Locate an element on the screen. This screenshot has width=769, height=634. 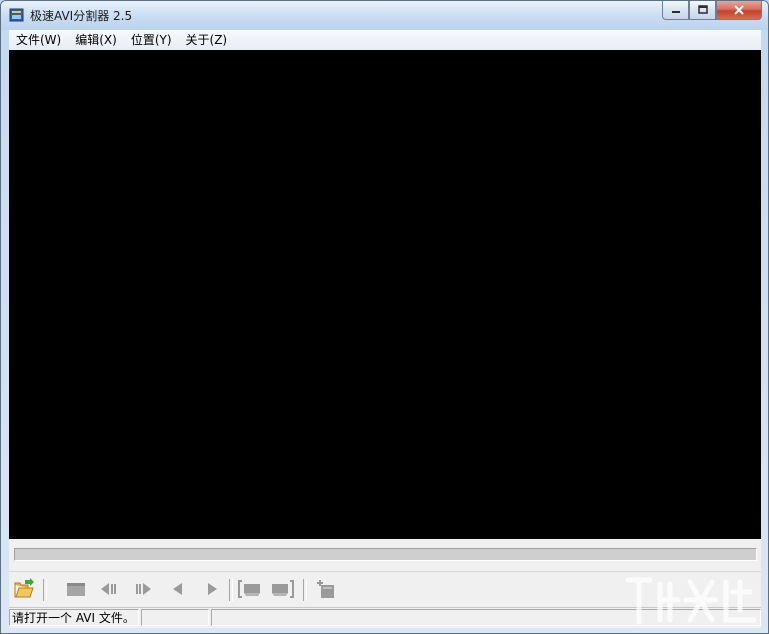
maximize-button is located at coordinates (702, 10).